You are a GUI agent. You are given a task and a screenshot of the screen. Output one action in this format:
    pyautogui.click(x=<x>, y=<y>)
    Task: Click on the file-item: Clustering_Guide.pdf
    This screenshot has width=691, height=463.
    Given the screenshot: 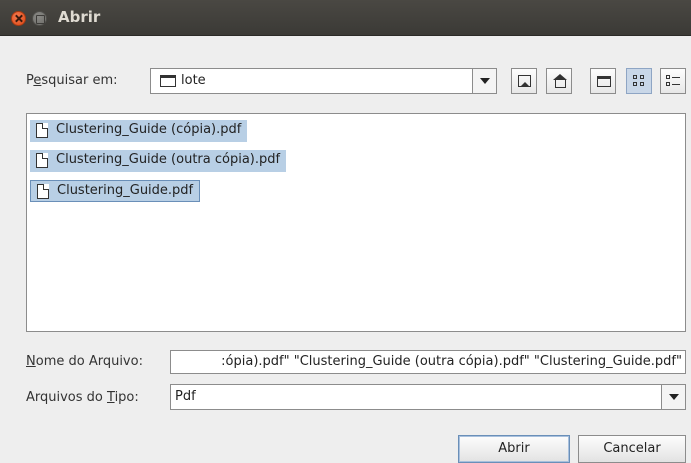 What is the action you would take?
    pyautogui.click(x=115, y=191)
    